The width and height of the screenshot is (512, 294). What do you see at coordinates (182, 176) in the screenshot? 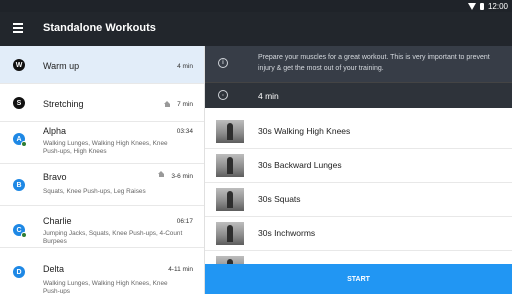
I see `workout-duration: 3-6 min` at bounding box center [182, 176].